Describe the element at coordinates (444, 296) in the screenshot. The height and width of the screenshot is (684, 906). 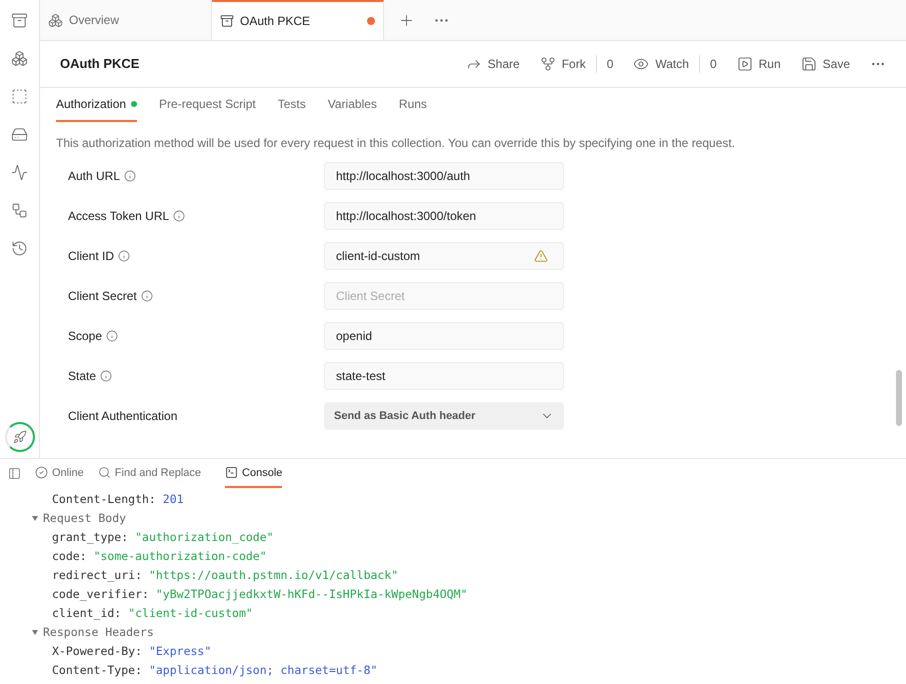
I see `input-field: Client Secret` at that location.